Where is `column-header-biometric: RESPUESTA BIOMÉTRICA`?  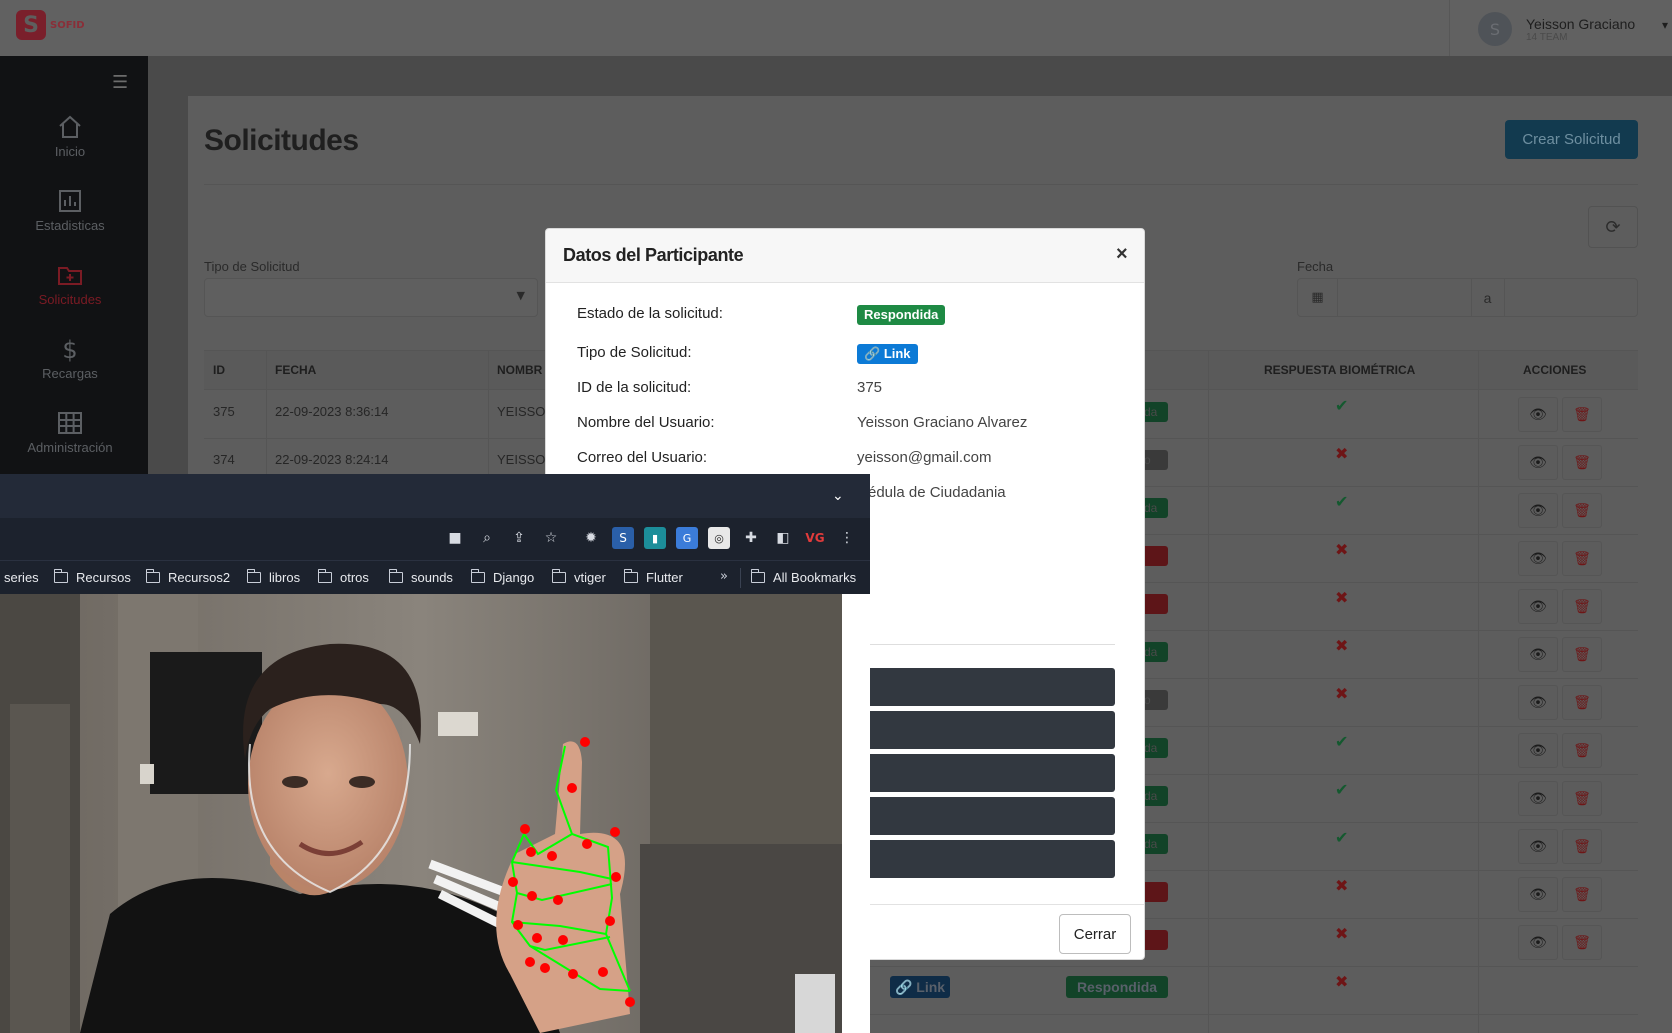
column-header-biometric: RESPUESTA BIOMÉTRICA is located at coordinates (1339, 370).